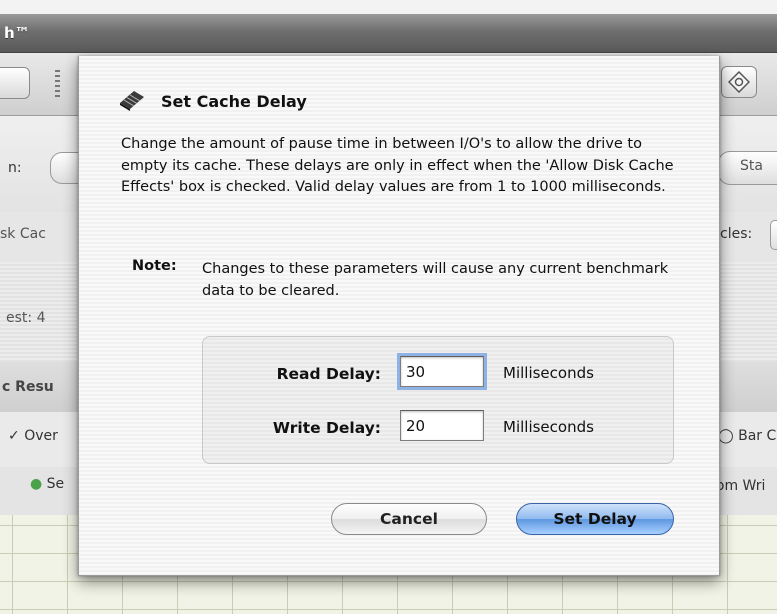  Describe the element at coordinates (234, 101) in the screenshot. I see `dialog-title: Set Cache Delay` at that location.